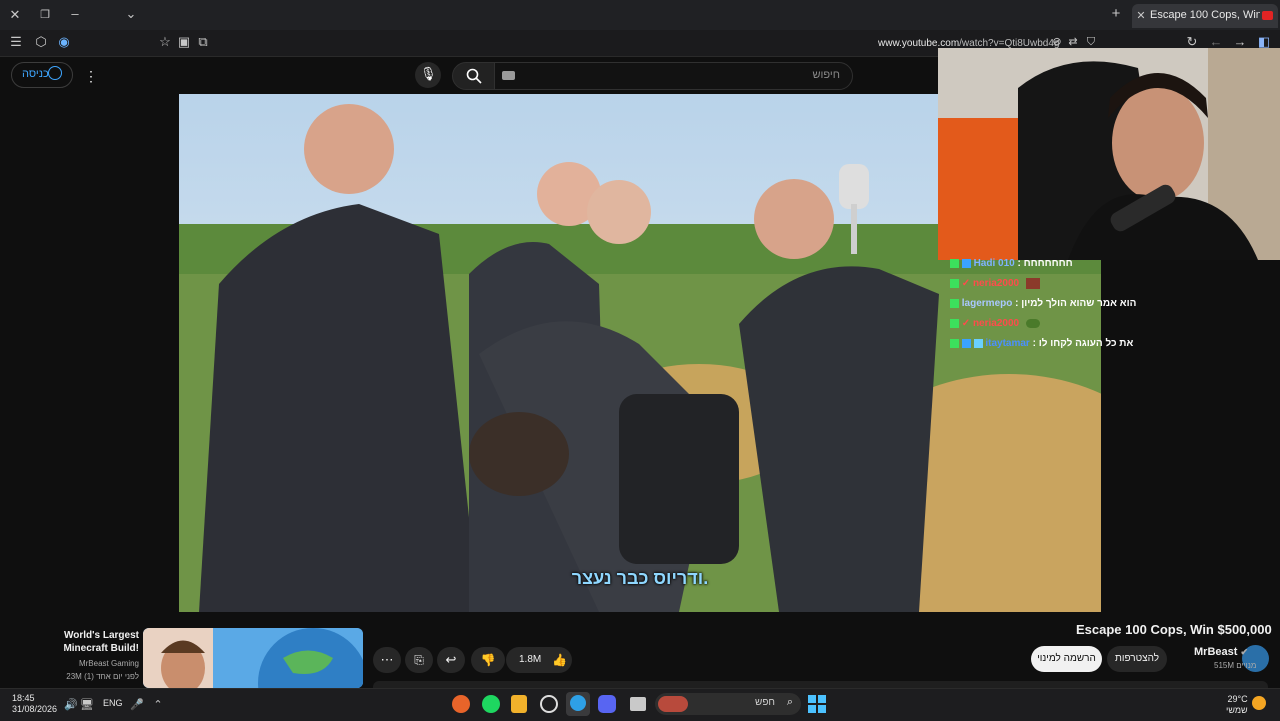 The height and width of the screenshot is (721, 1280). I want to click on recommendation-channel: MrBeast Gaming, so click(108, 663).